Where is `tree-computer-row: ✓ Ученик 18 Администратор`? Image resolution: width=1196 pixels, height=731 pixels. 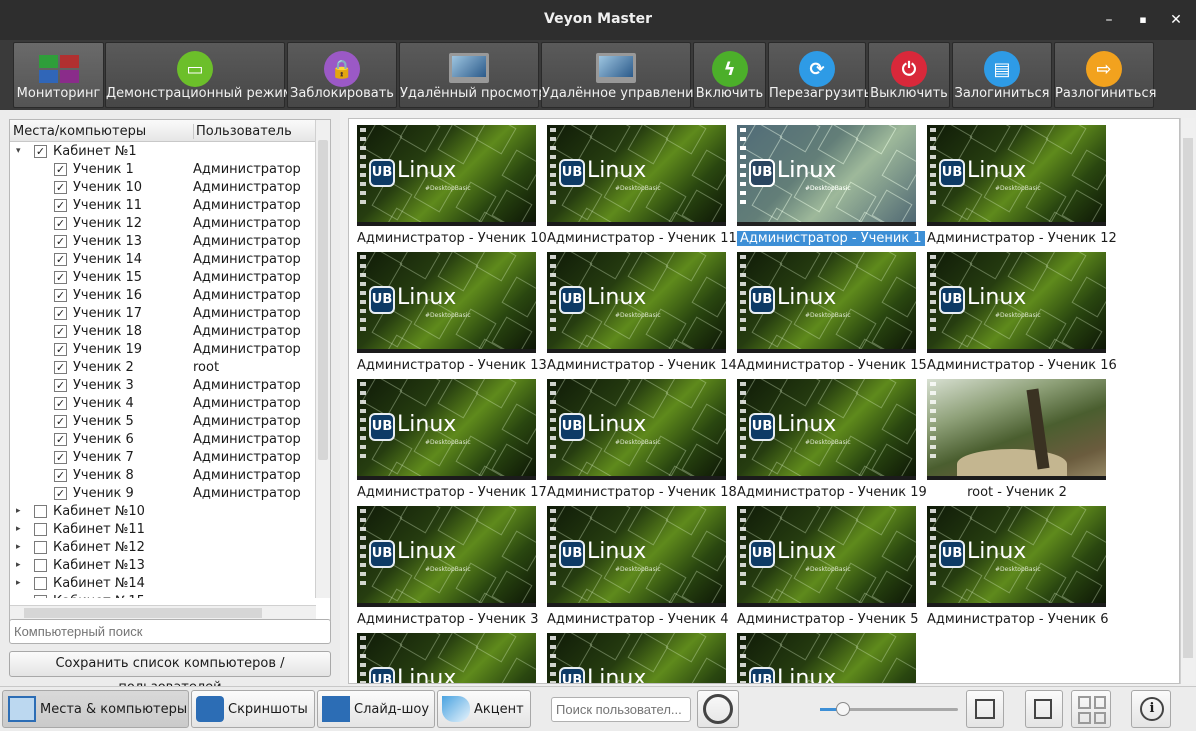 tree-computer-row: ✓ Ученик 18 Администратор is located at coordinates (163, 332).